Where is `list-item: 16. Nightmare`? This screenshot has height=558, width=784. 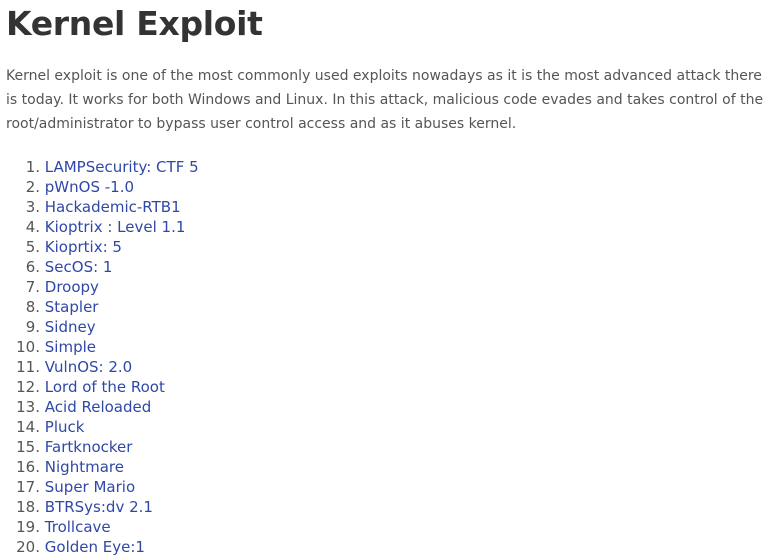 list-item: 16. Nightmare is located at coordinates (391, 467).